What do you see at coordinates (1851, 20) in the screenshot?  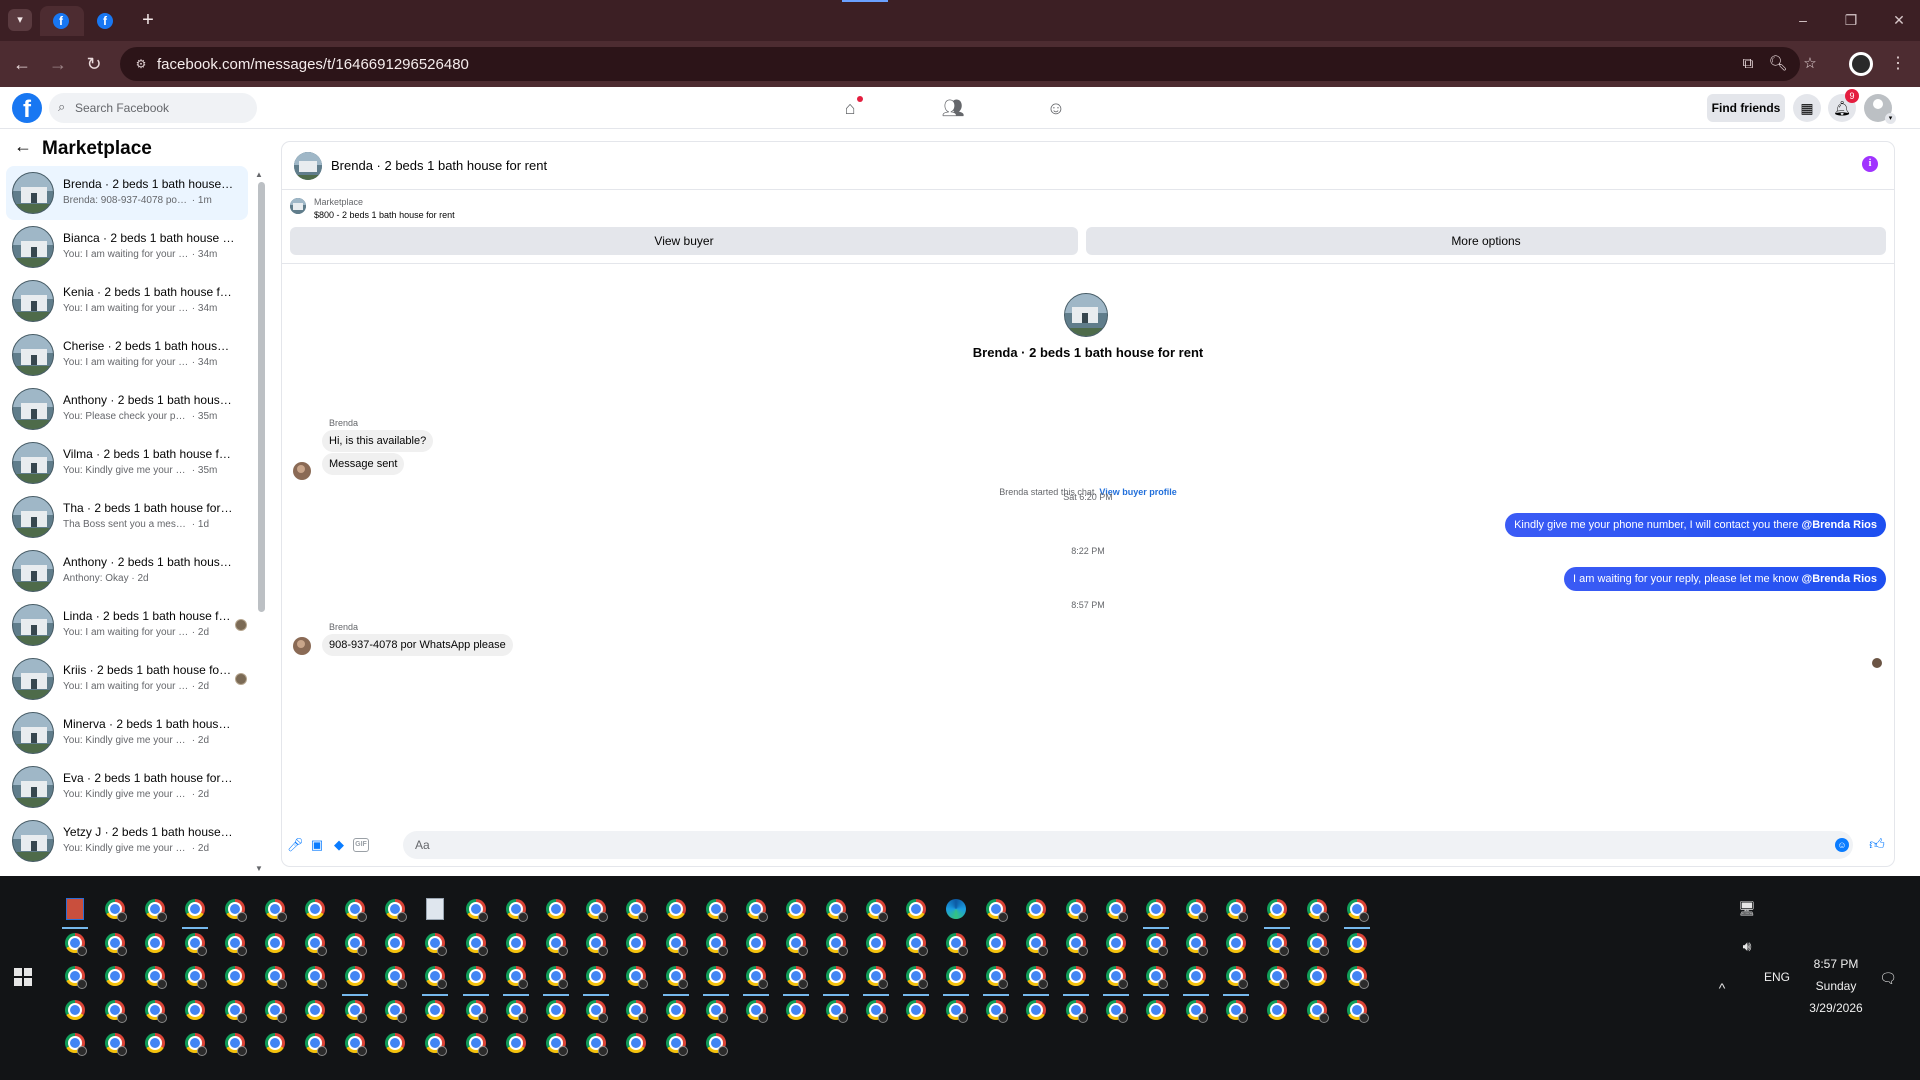 I see `restore-window-button: ❐` at bounding box center [1851, 20].